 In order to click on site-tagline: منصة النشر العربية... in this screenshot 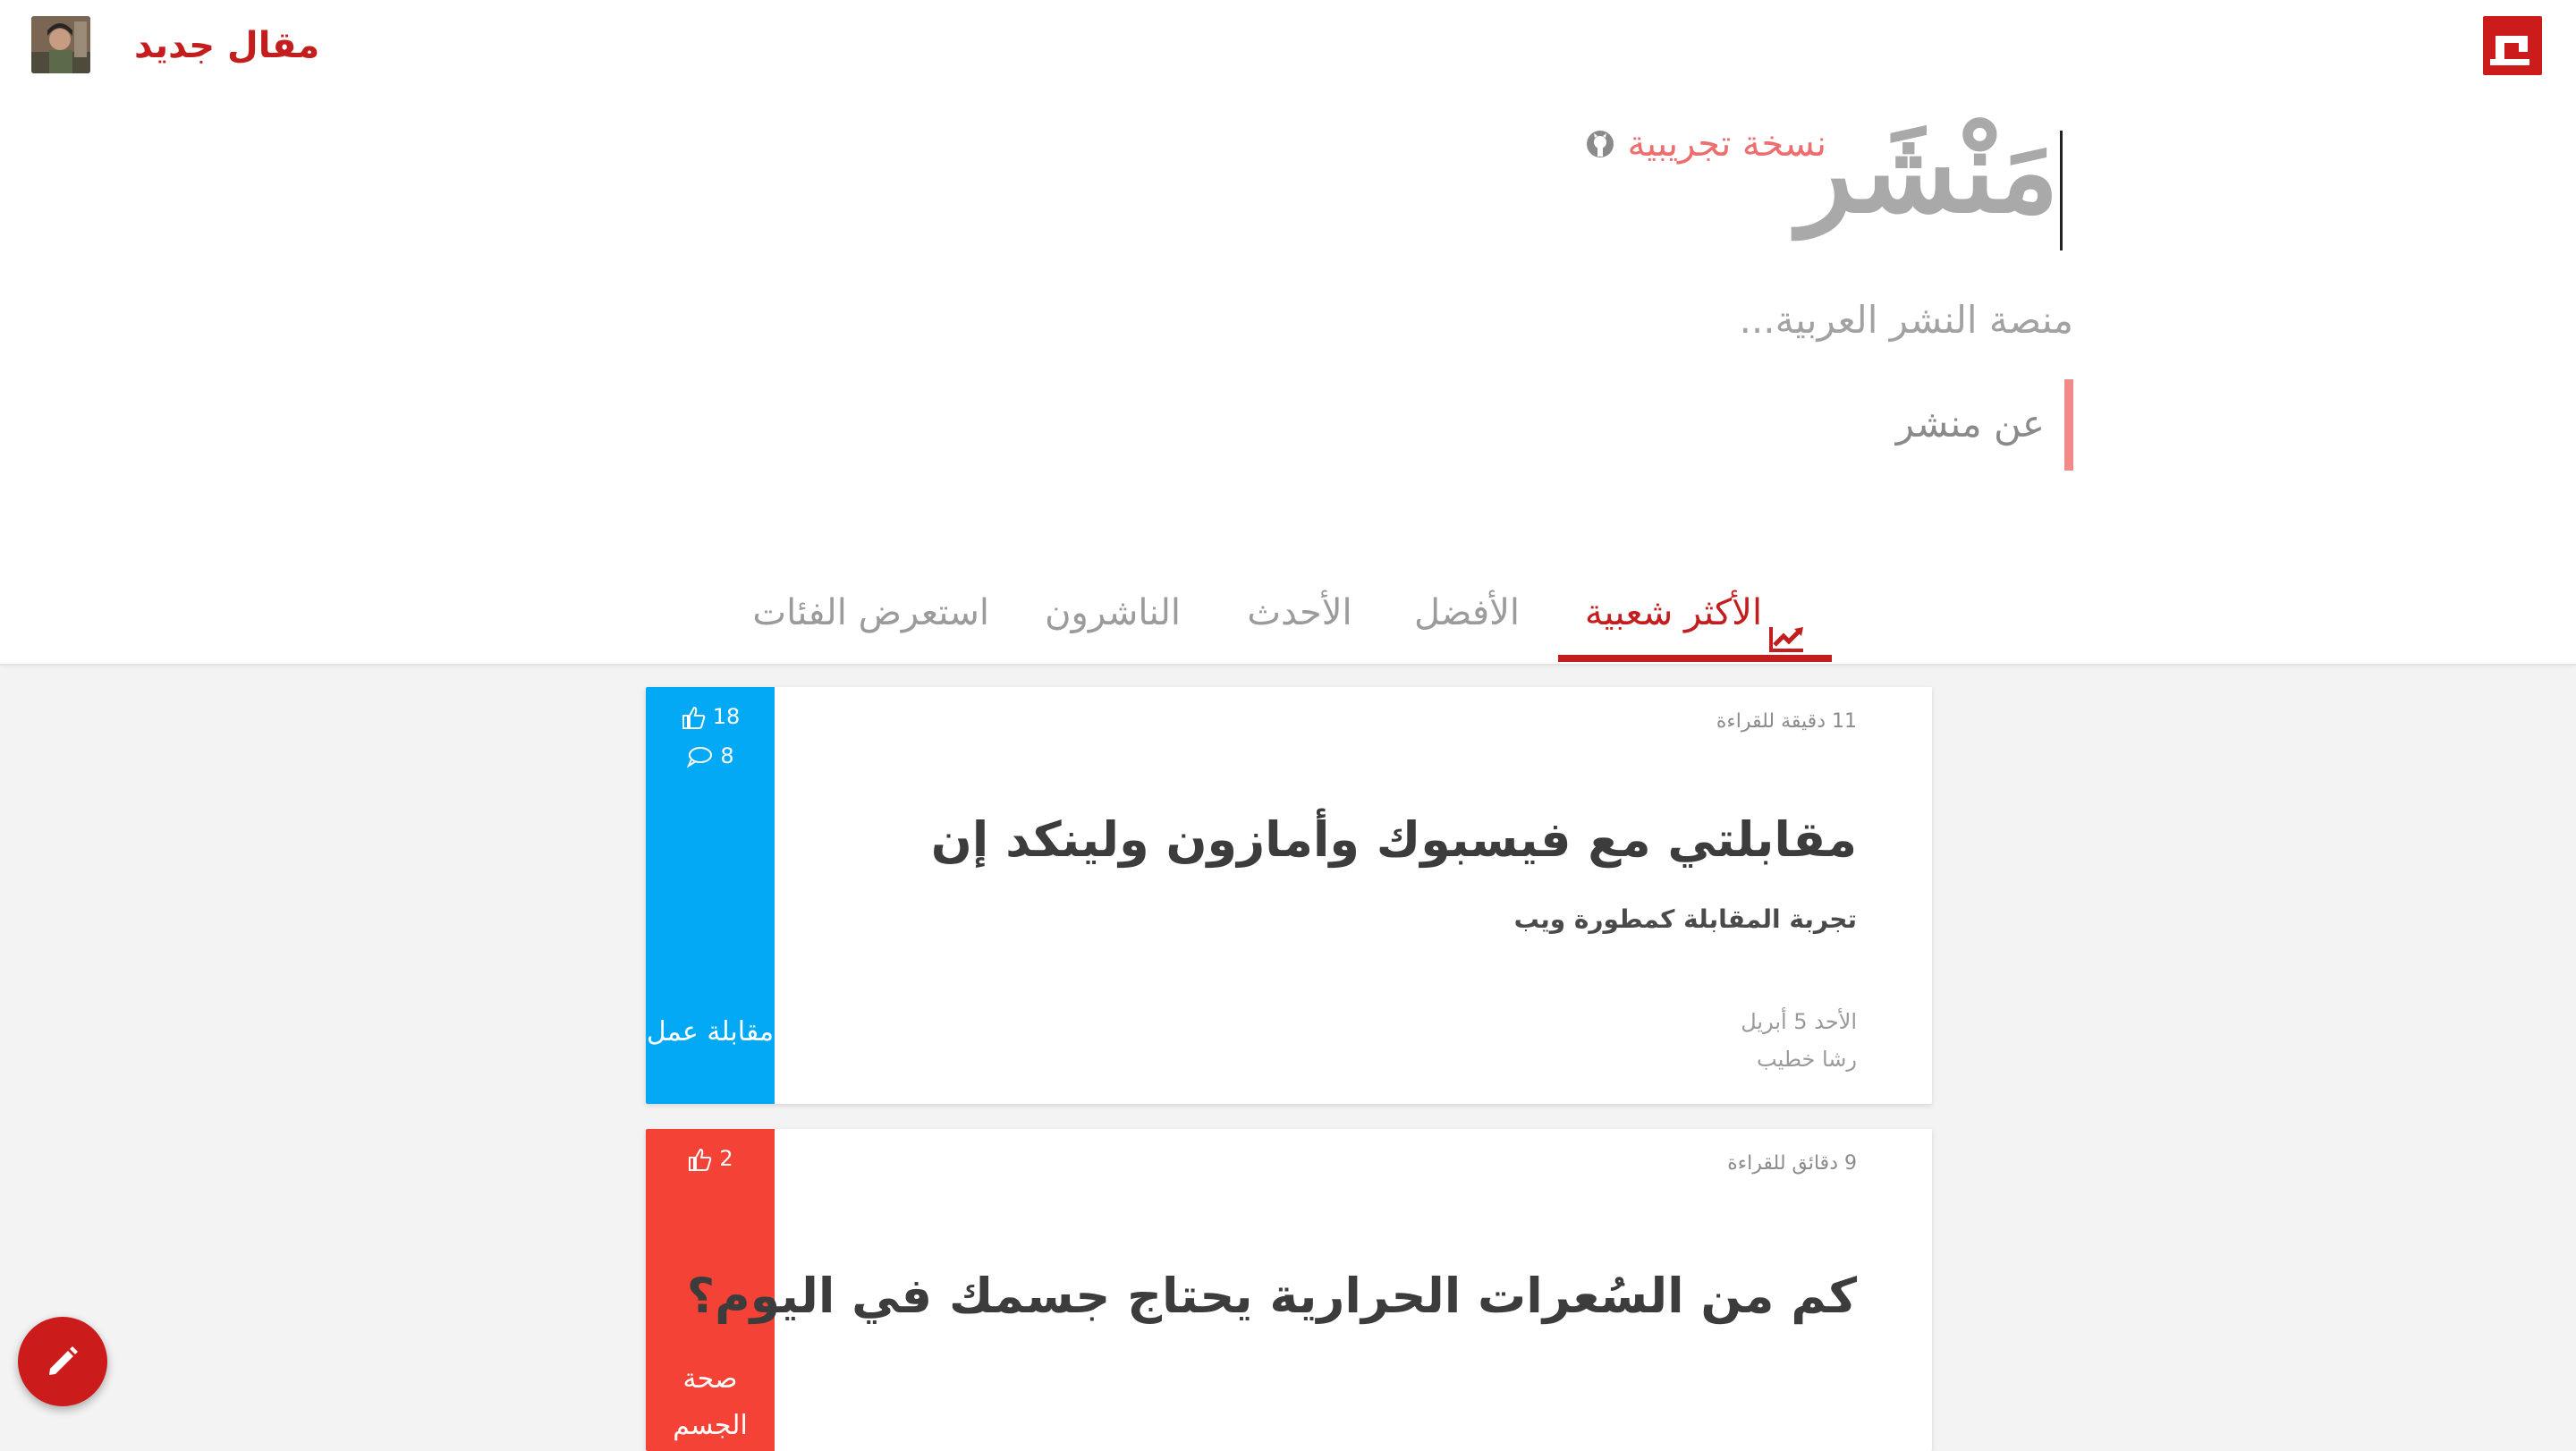, I will do `click(1906, 320)`.